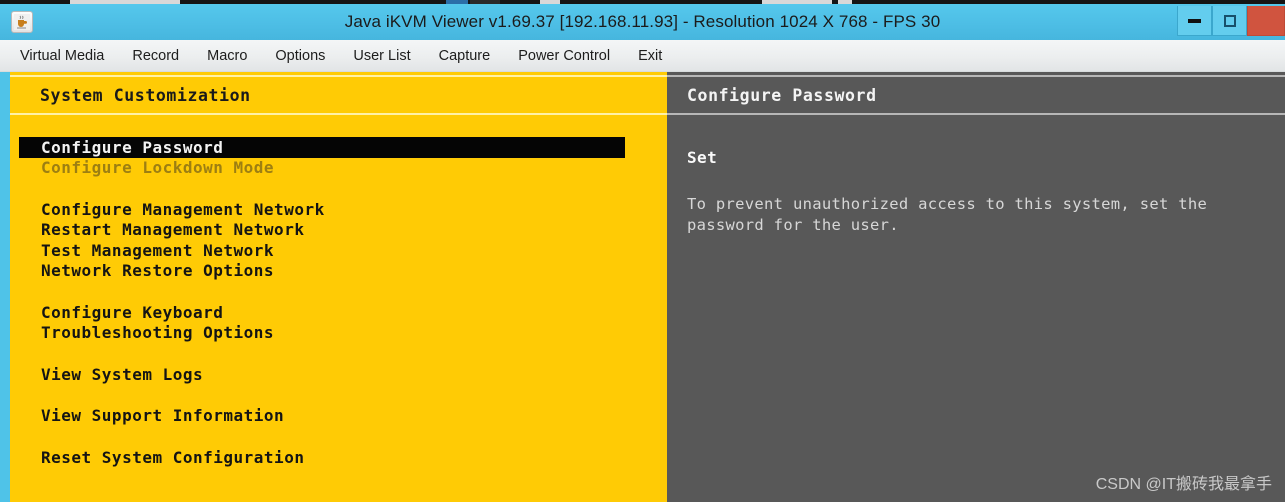  I want to click on menu-option-label: Configure Management Network, so click(183, 209).